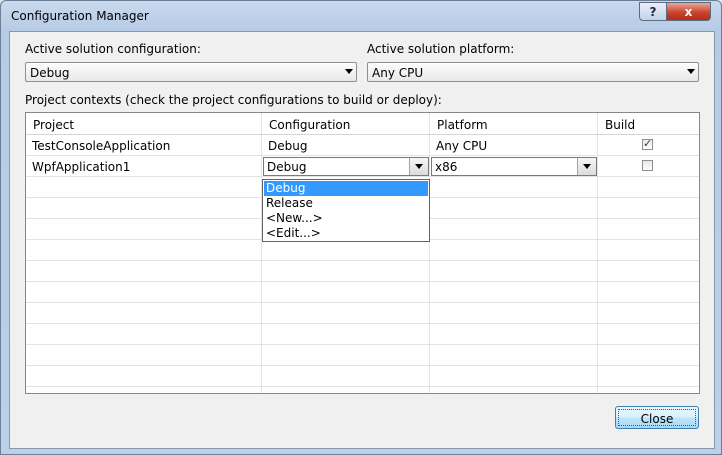 The width and height of the screenshot is (722, 455). I want to click on dropdown-option-new: <New...>, so click(346, 218).